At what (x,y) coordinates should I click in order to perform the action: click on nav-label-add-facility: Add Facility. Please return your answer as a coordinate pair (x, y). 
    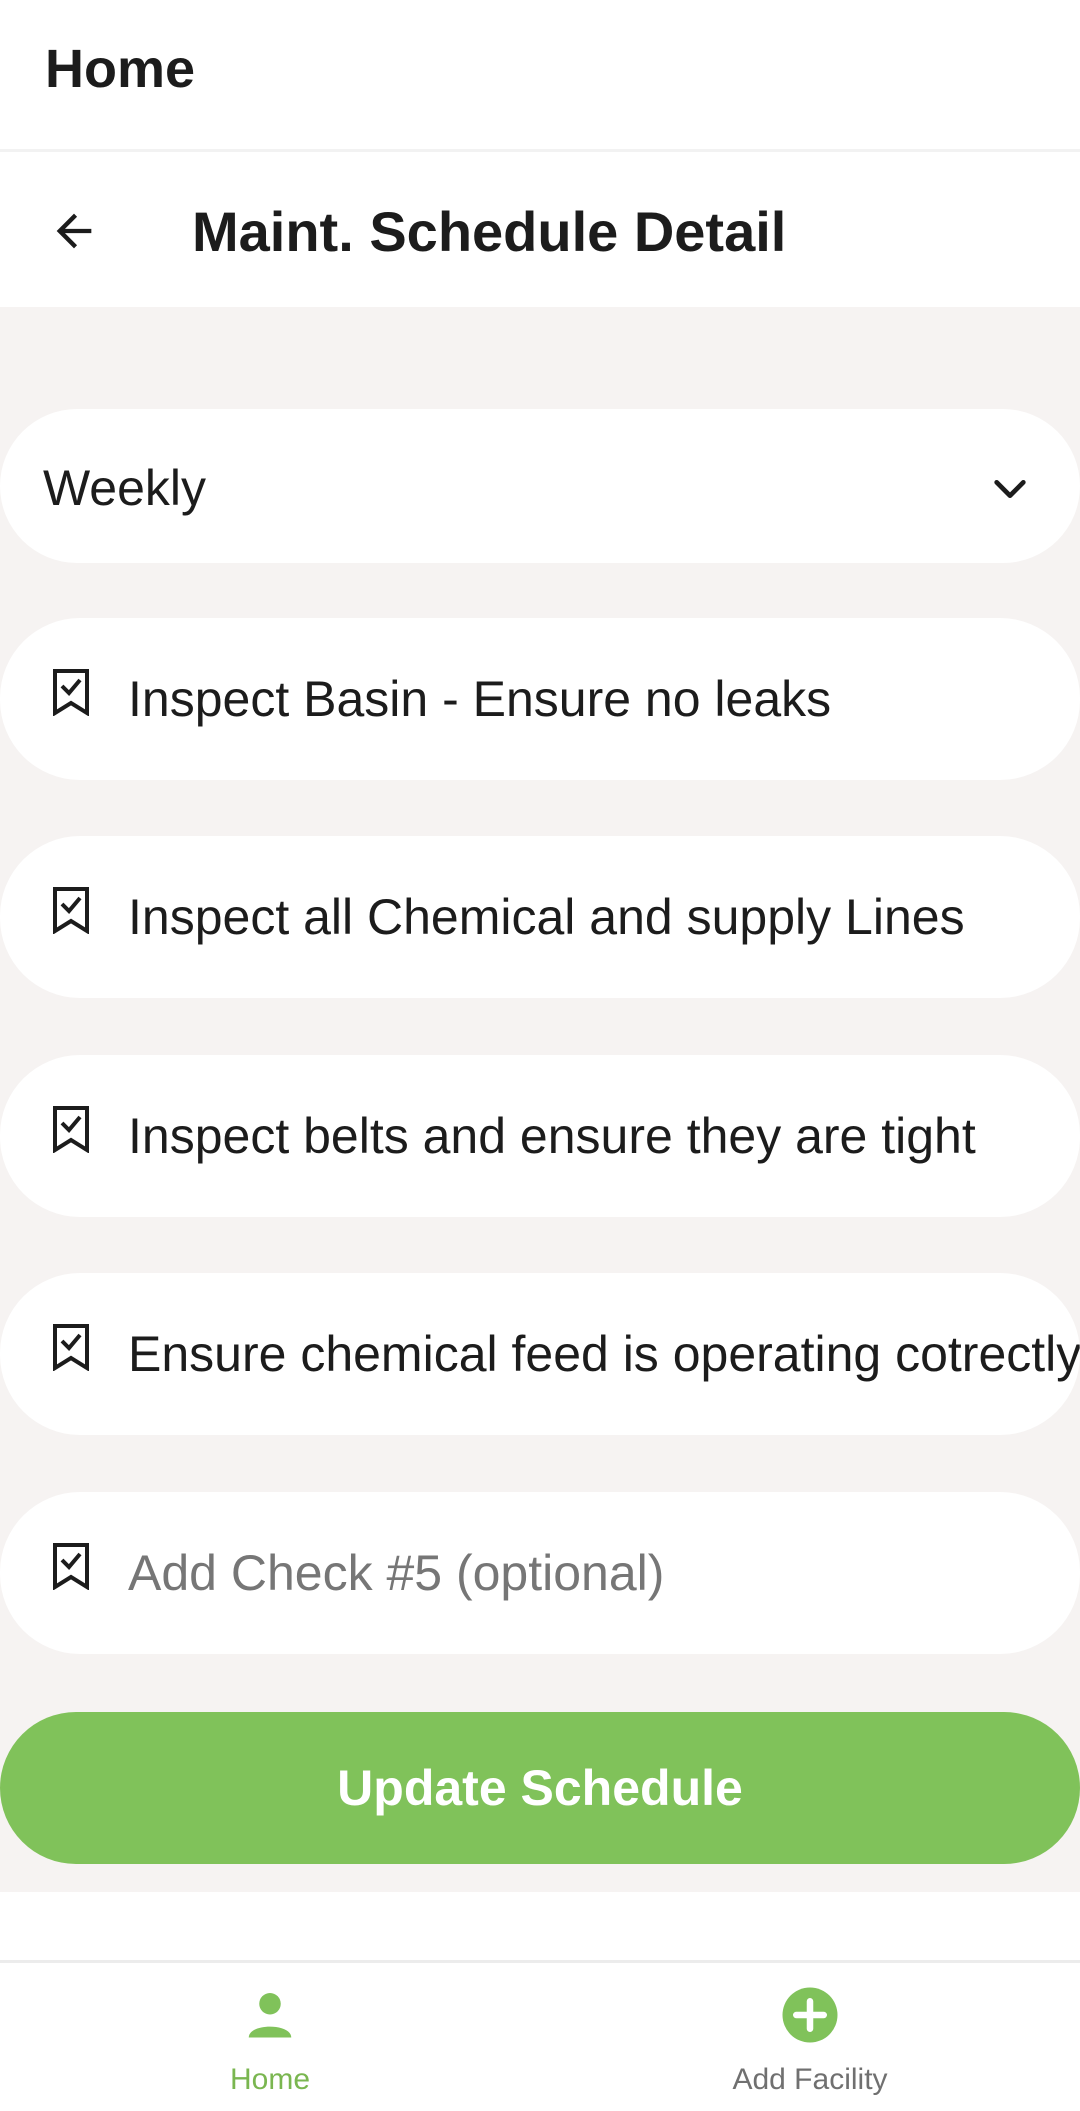
    Looking at the image, I should click on (810, 2079).